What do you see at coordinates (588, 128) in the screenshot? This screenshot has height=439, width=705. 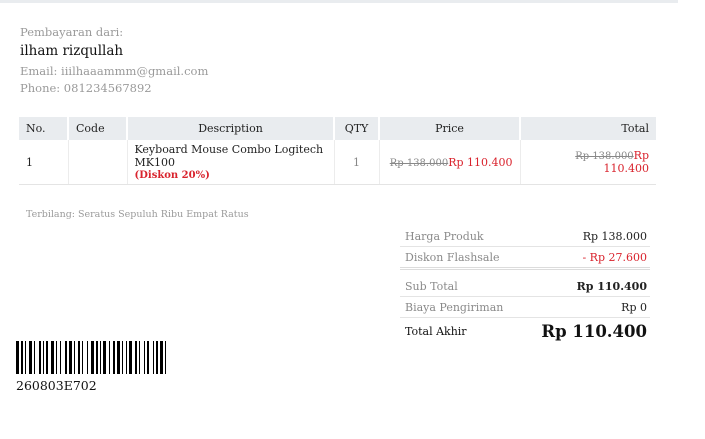 I see `col-header-total: Total` at bounding box center [588, 128].